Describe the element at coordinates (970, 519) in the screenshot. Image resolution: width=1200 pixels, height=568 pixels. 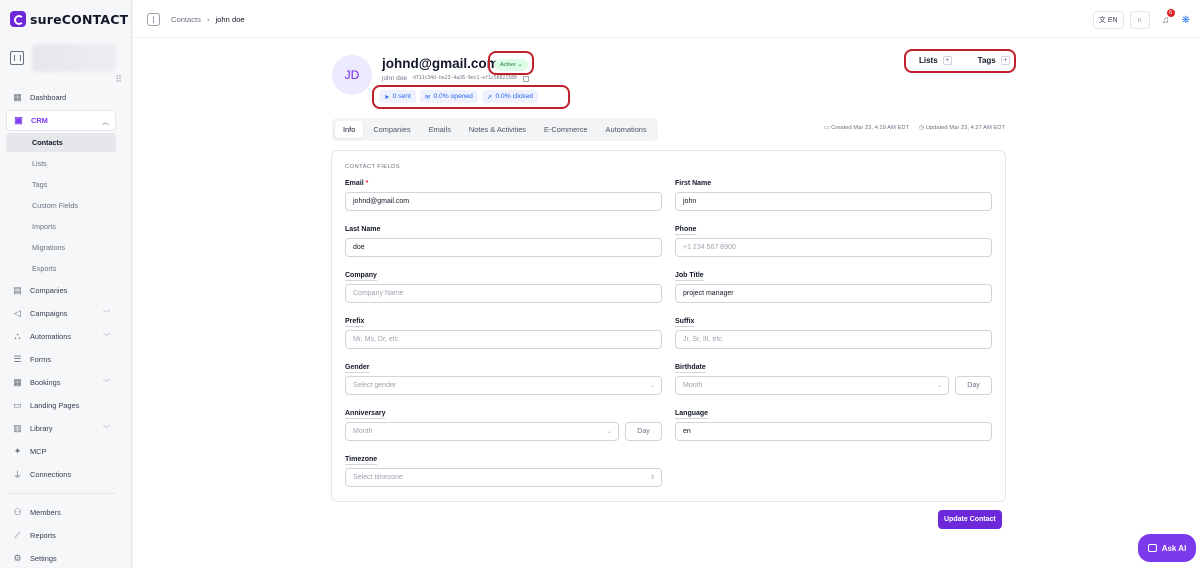
I see `update-contact-button: Update Contact` at that location.